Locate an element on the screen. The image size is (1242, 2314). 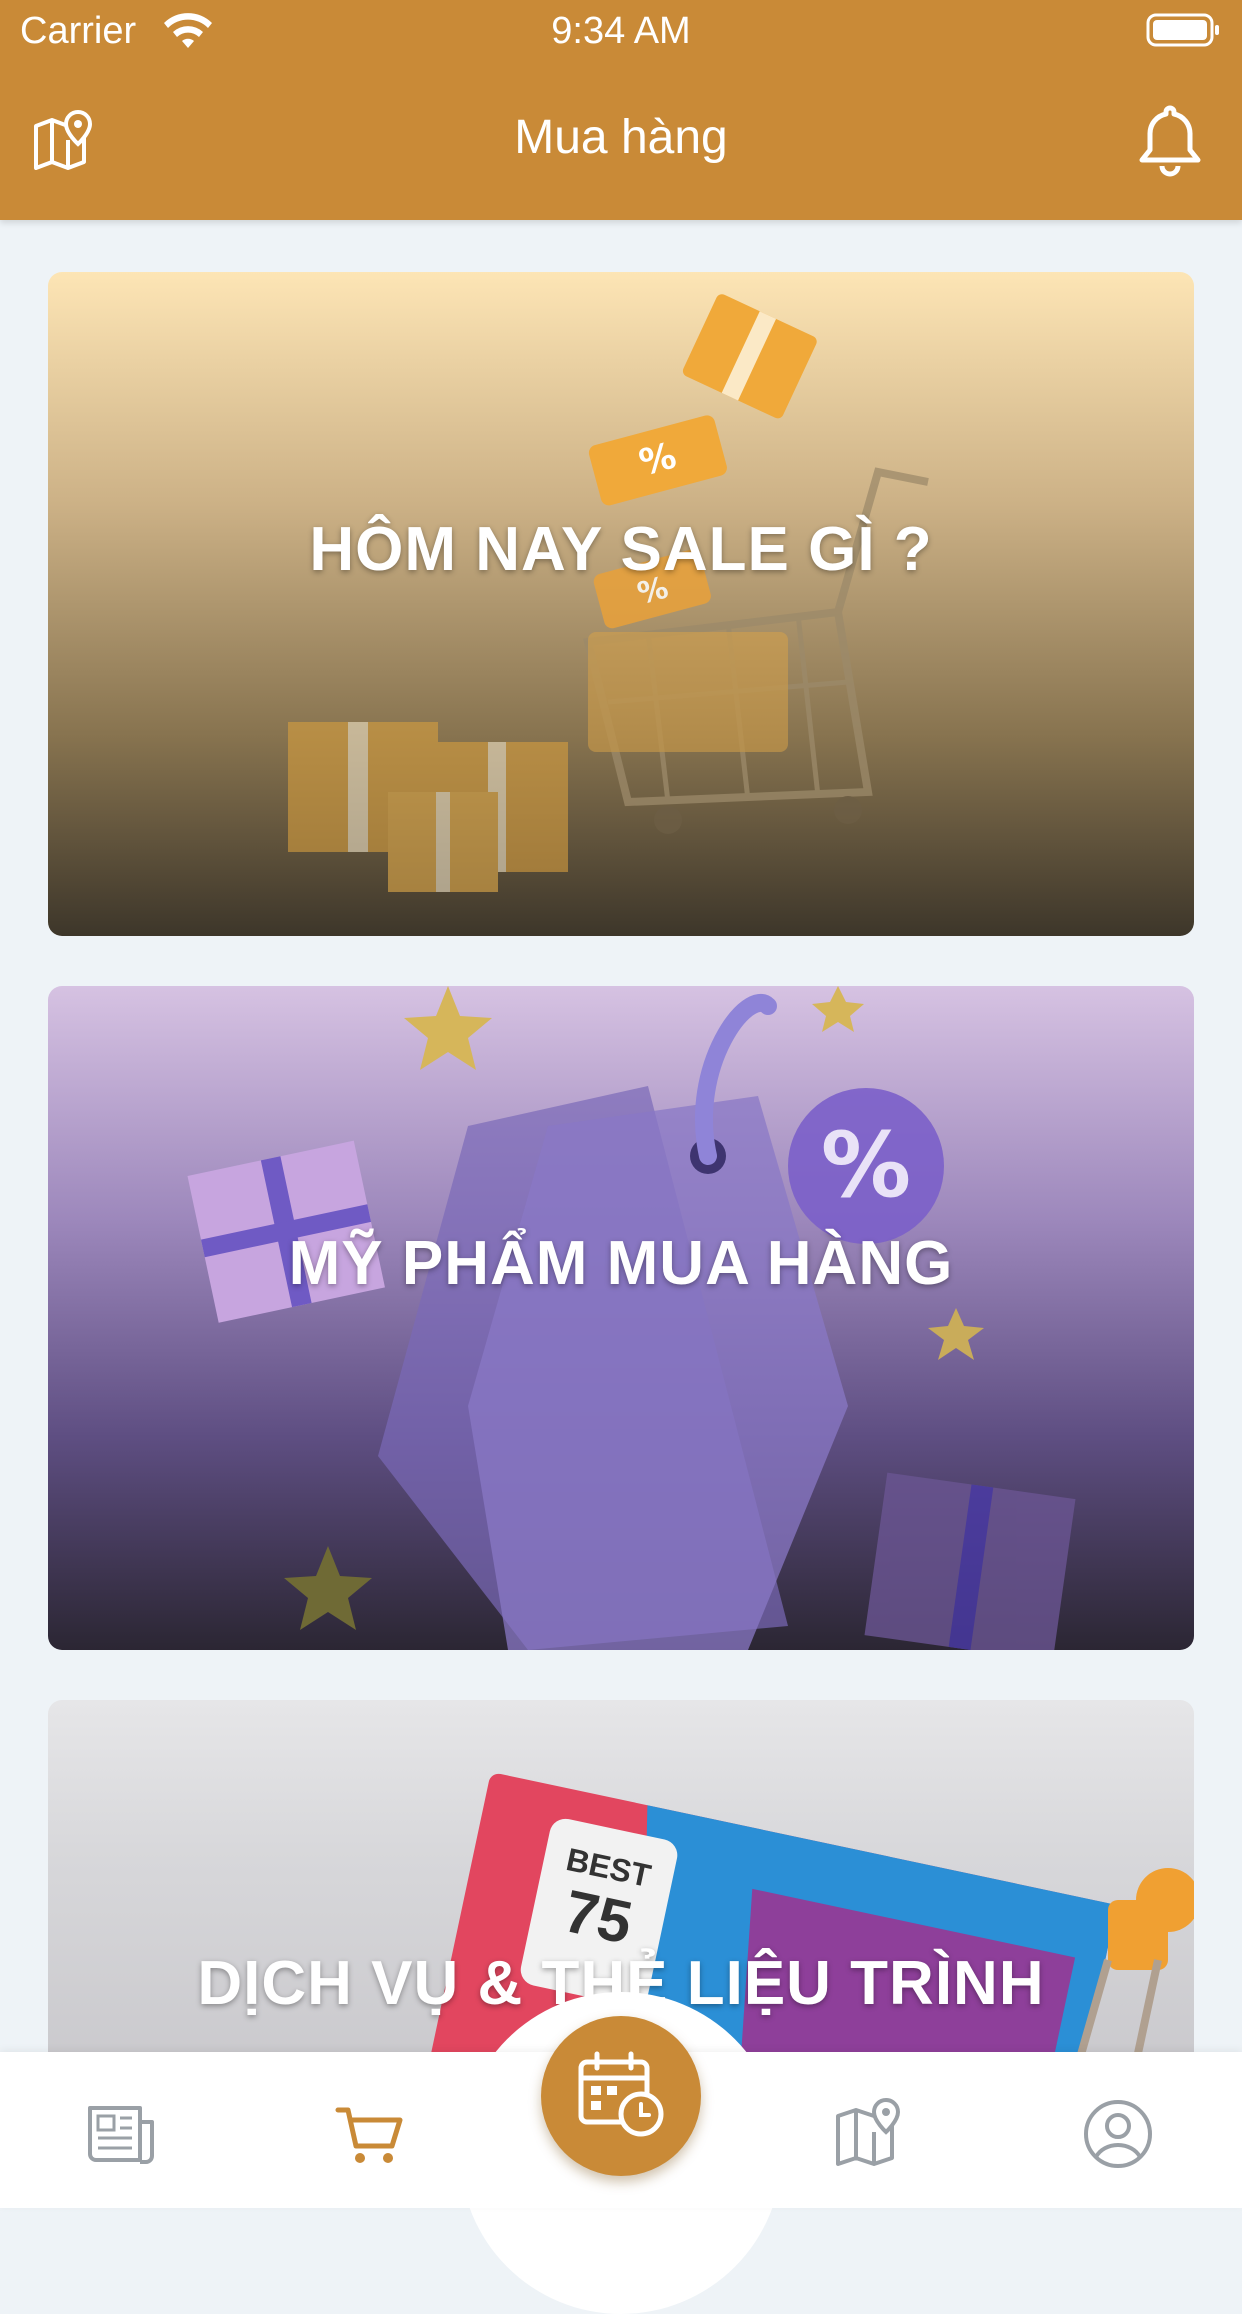
cart-icon is located at coordinates (372, 2134).